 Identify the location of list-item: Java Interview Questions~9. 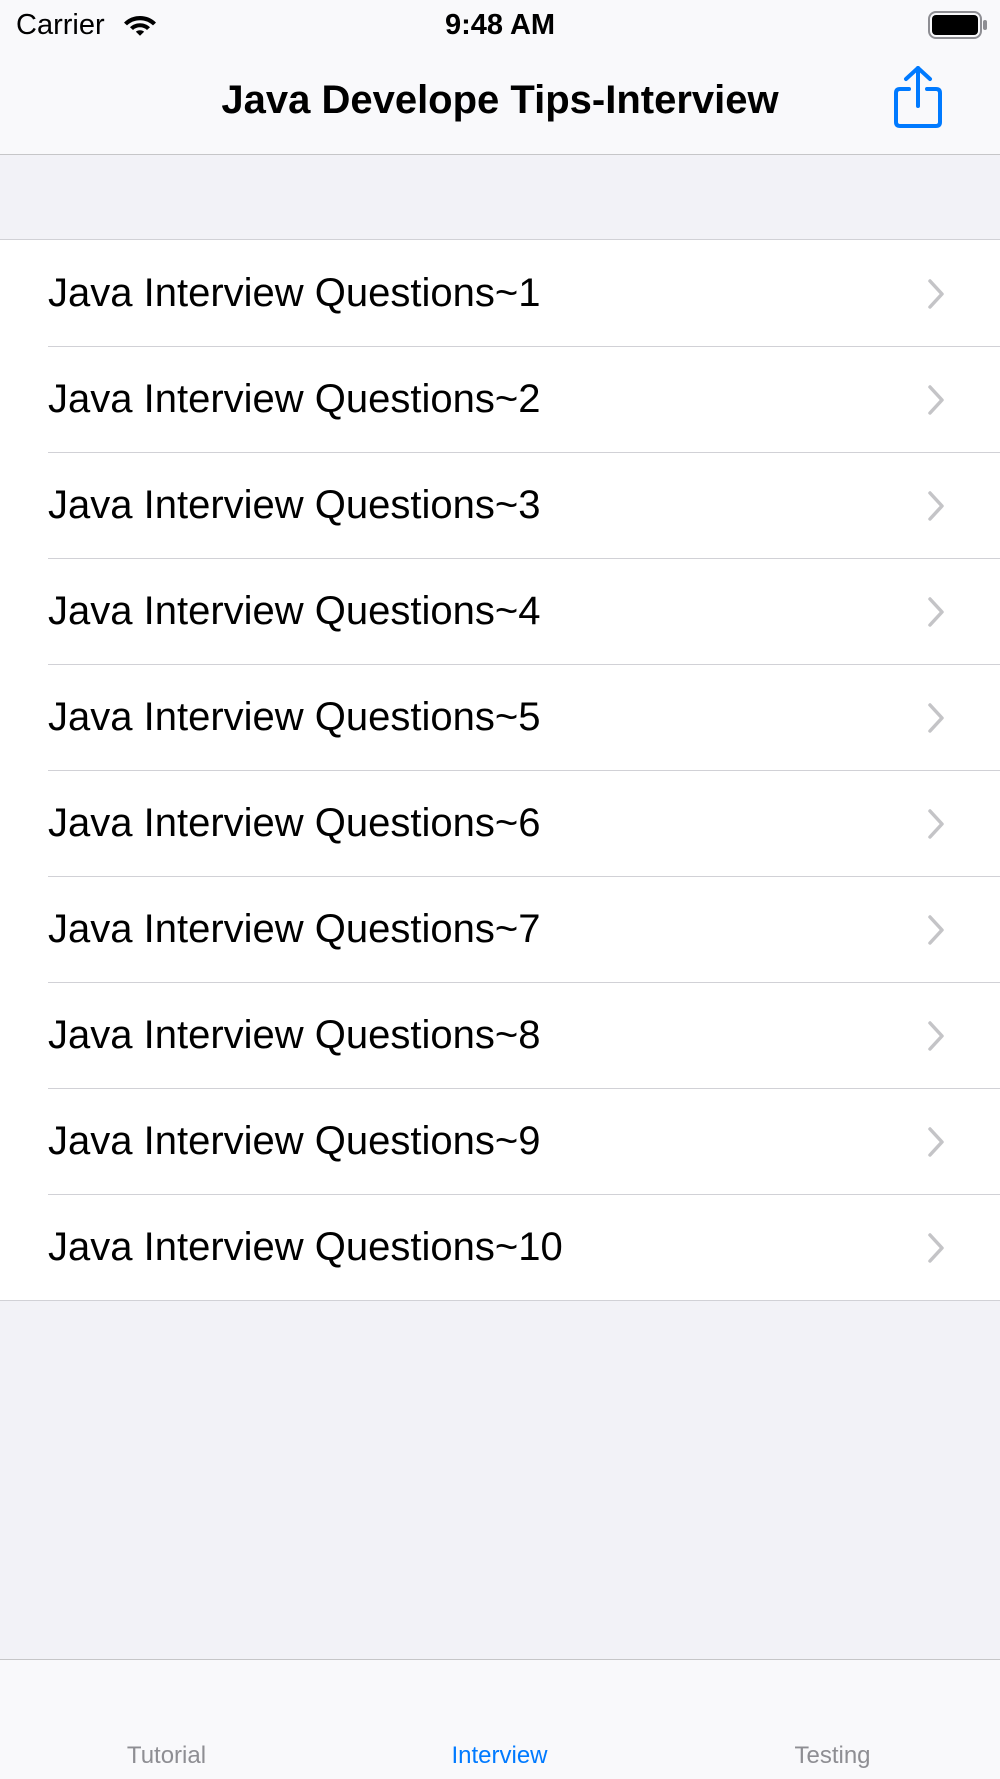
(500, 1141).